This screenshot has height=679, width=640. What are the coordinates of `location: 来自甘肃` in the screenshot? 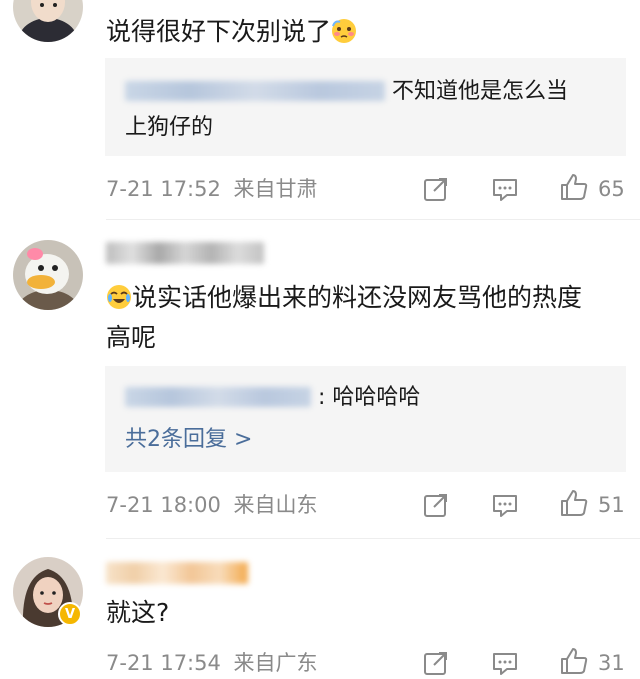 It's located at (275, 189).